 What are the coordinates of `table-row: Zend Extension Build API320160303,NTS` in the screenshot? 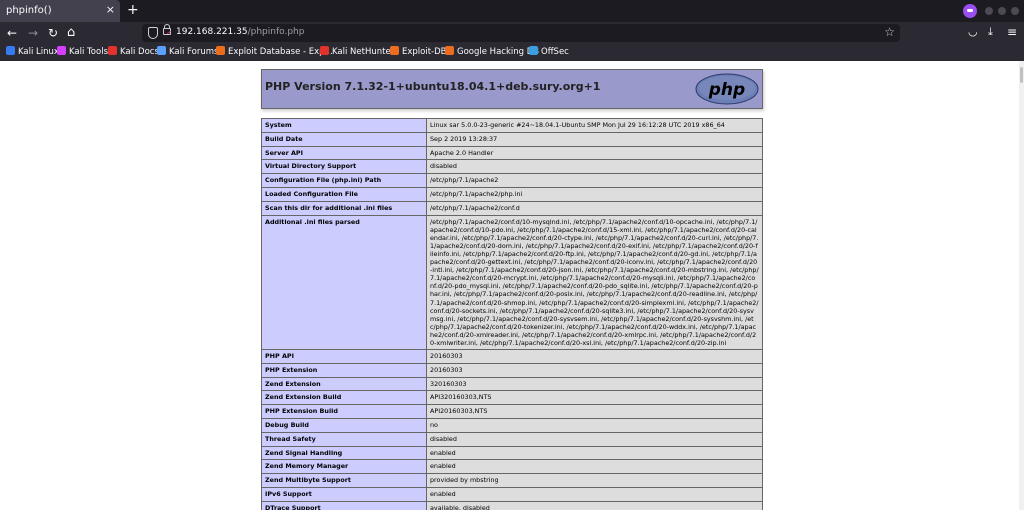 It's located at (512, 398).